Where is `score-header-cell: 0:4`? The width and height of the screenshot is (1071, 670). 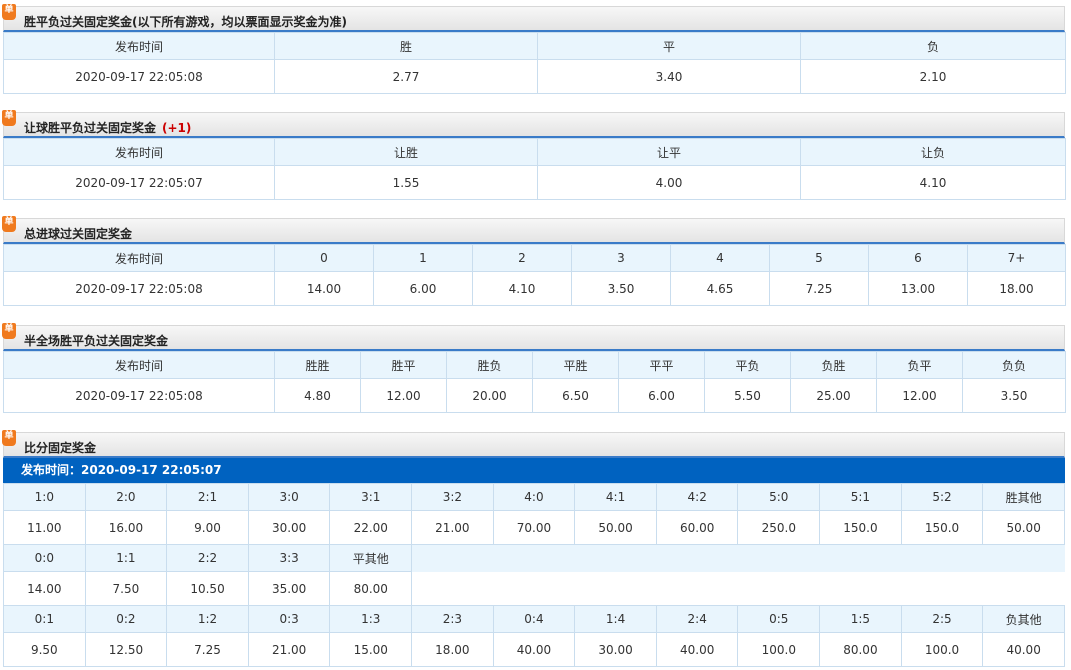
score-header-cell: 0:4 is located at coordinates (534, 619).